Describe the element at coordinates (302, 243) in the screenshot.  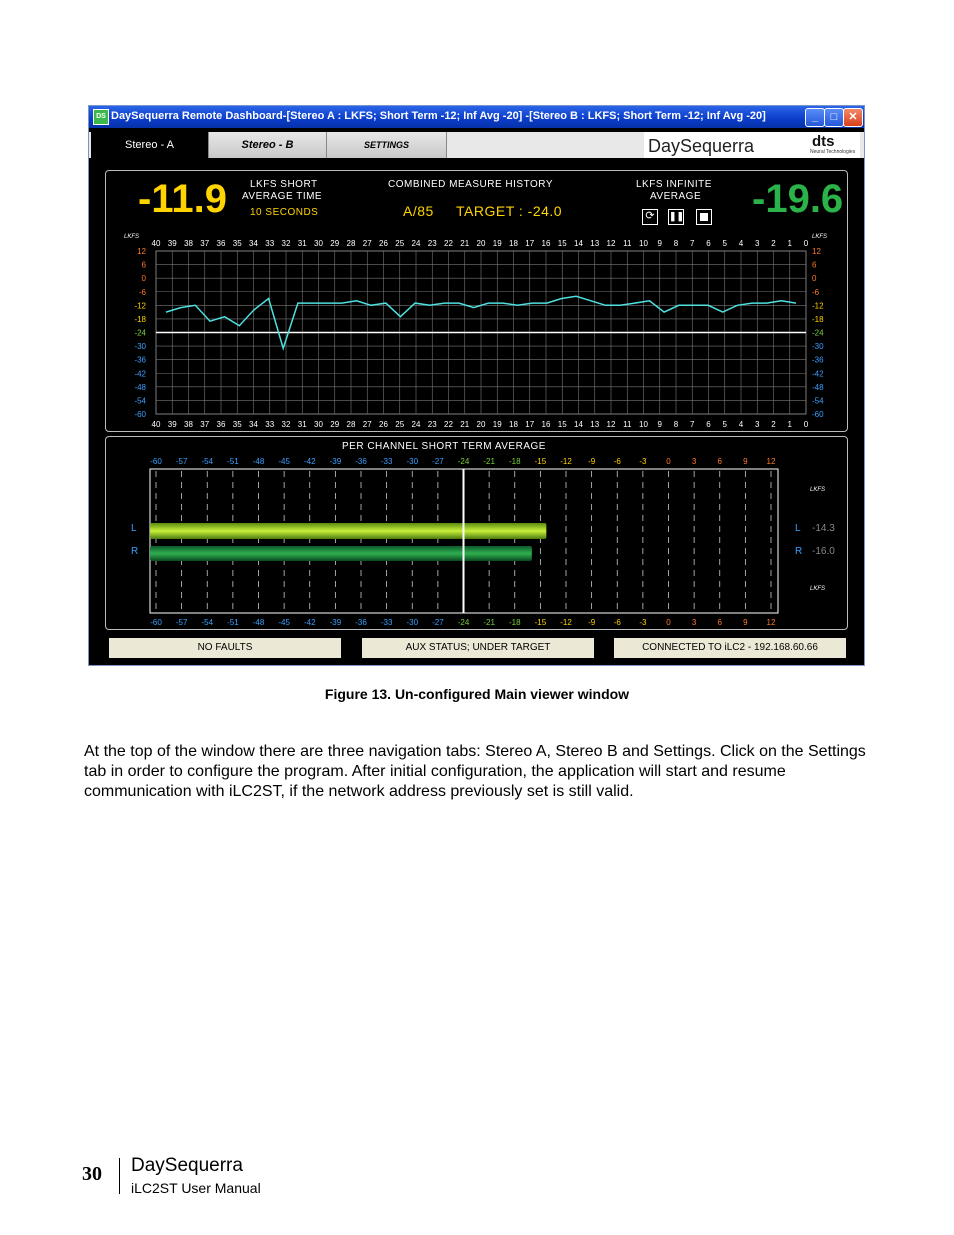
I see `history-x-tick: 31` at that location.